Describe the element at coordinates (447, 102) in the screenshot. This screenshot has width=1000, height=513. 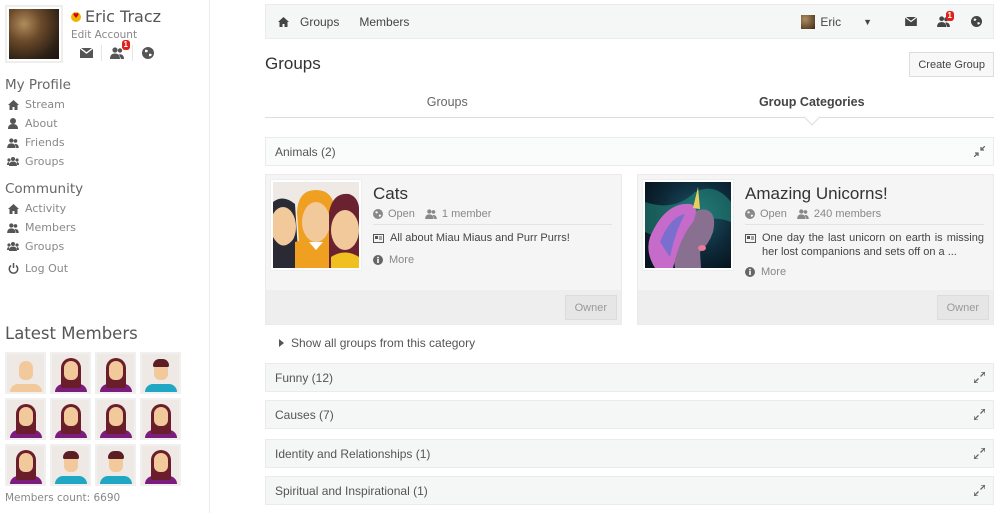
I see `tab-groups: Groups` at that location.